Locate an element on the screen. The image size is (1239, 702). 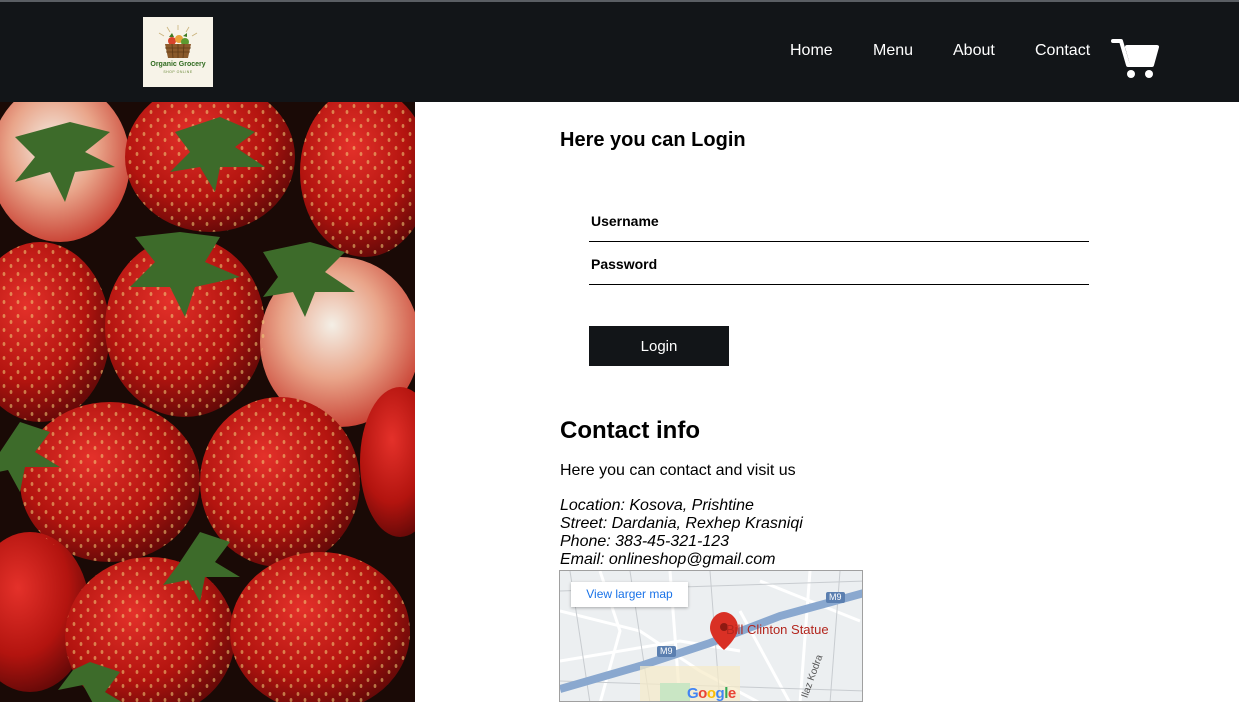
contact-subtitle: Here you can contact and visit us is located at coordinates (678, 470).